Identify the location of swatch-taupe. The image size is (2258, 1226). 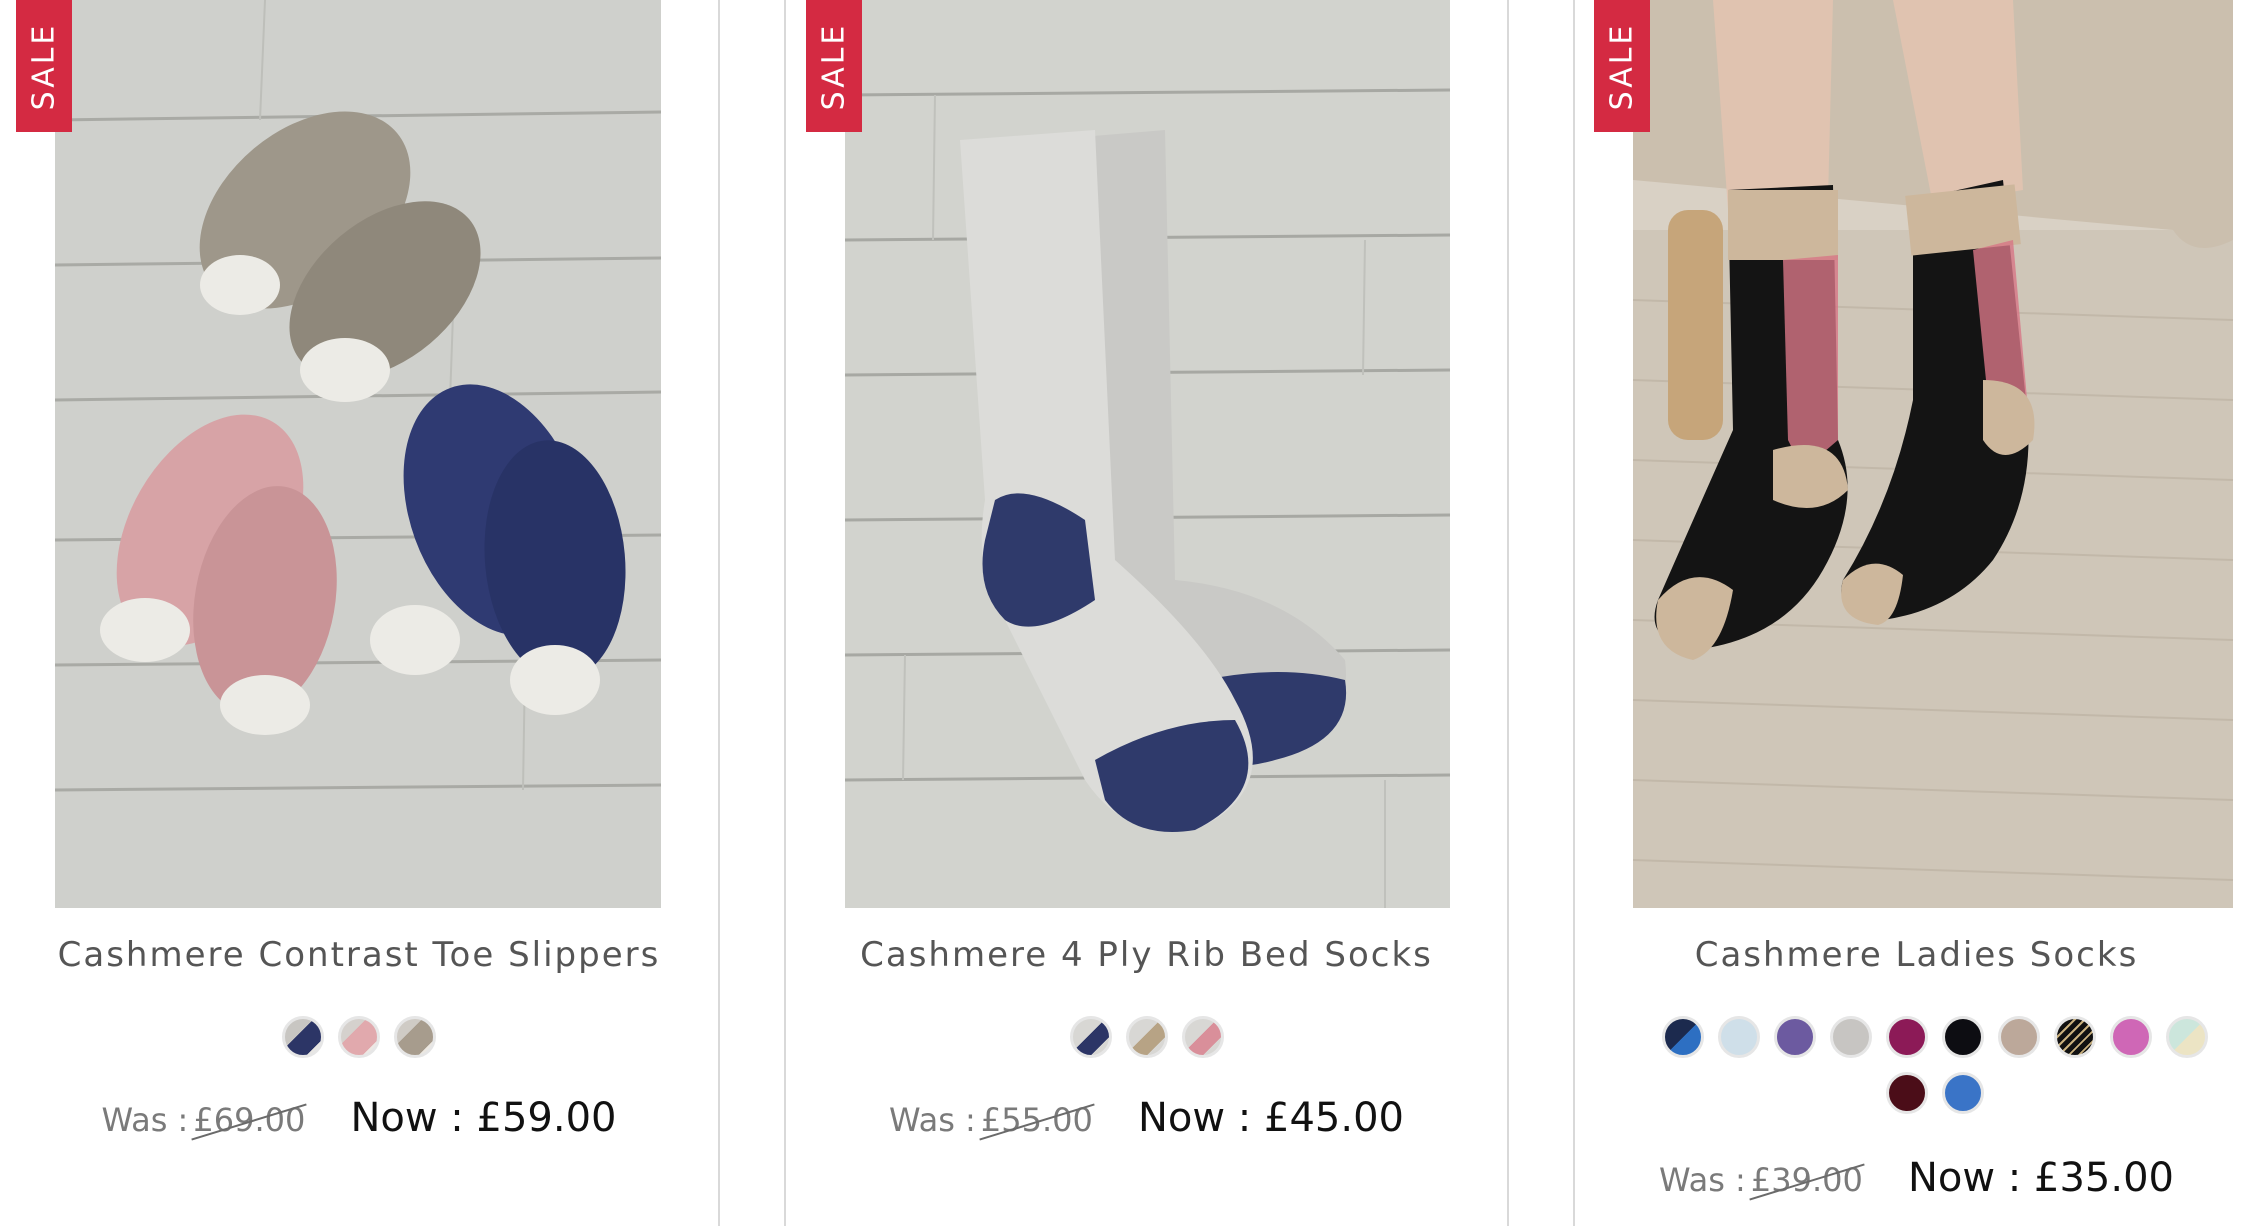
(2019, 1037).